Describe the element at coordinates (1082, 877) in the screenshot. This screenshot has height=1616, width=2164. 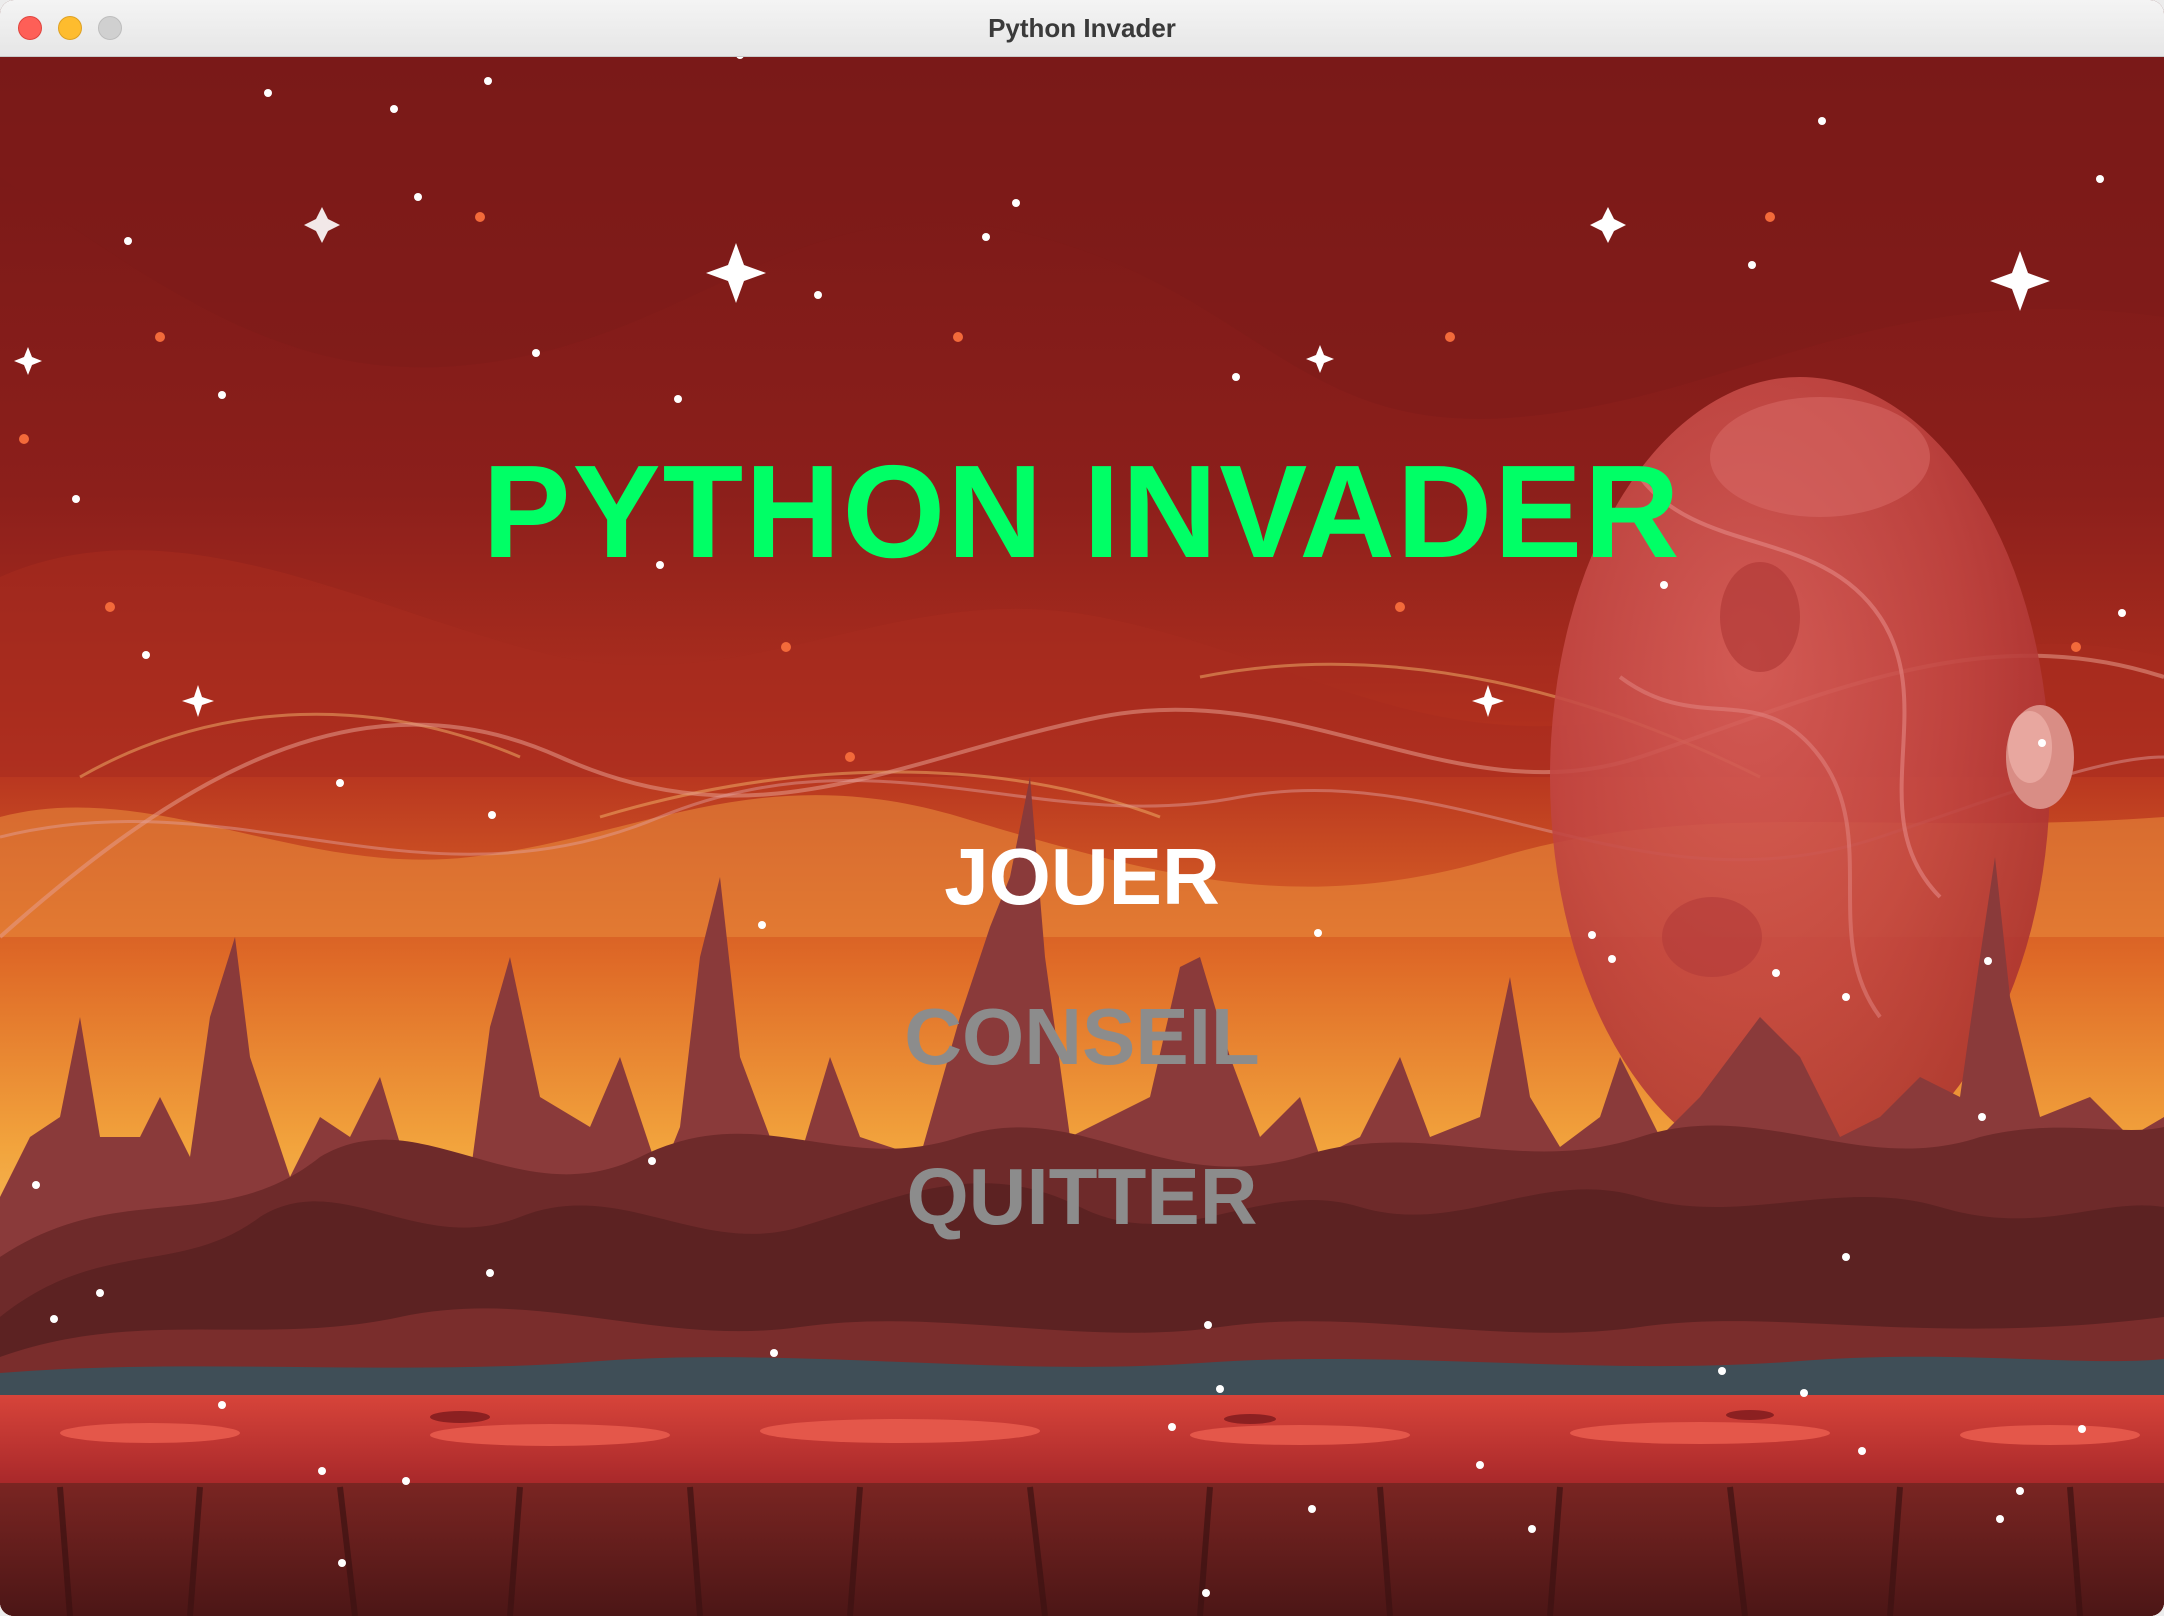
I see `menu-play-button: JOUER` at that location.